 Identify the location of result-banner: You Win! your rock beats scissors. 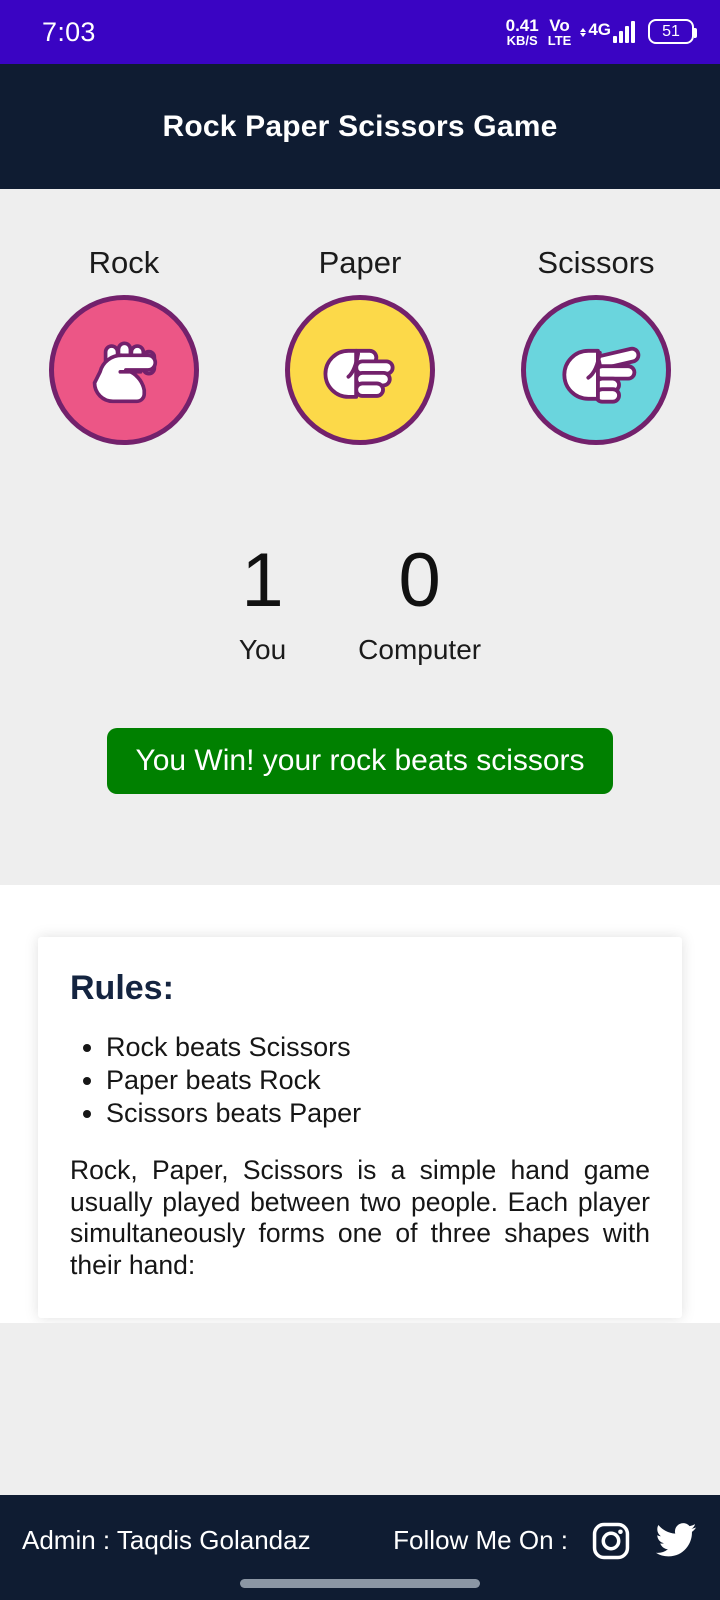
(360, 760).